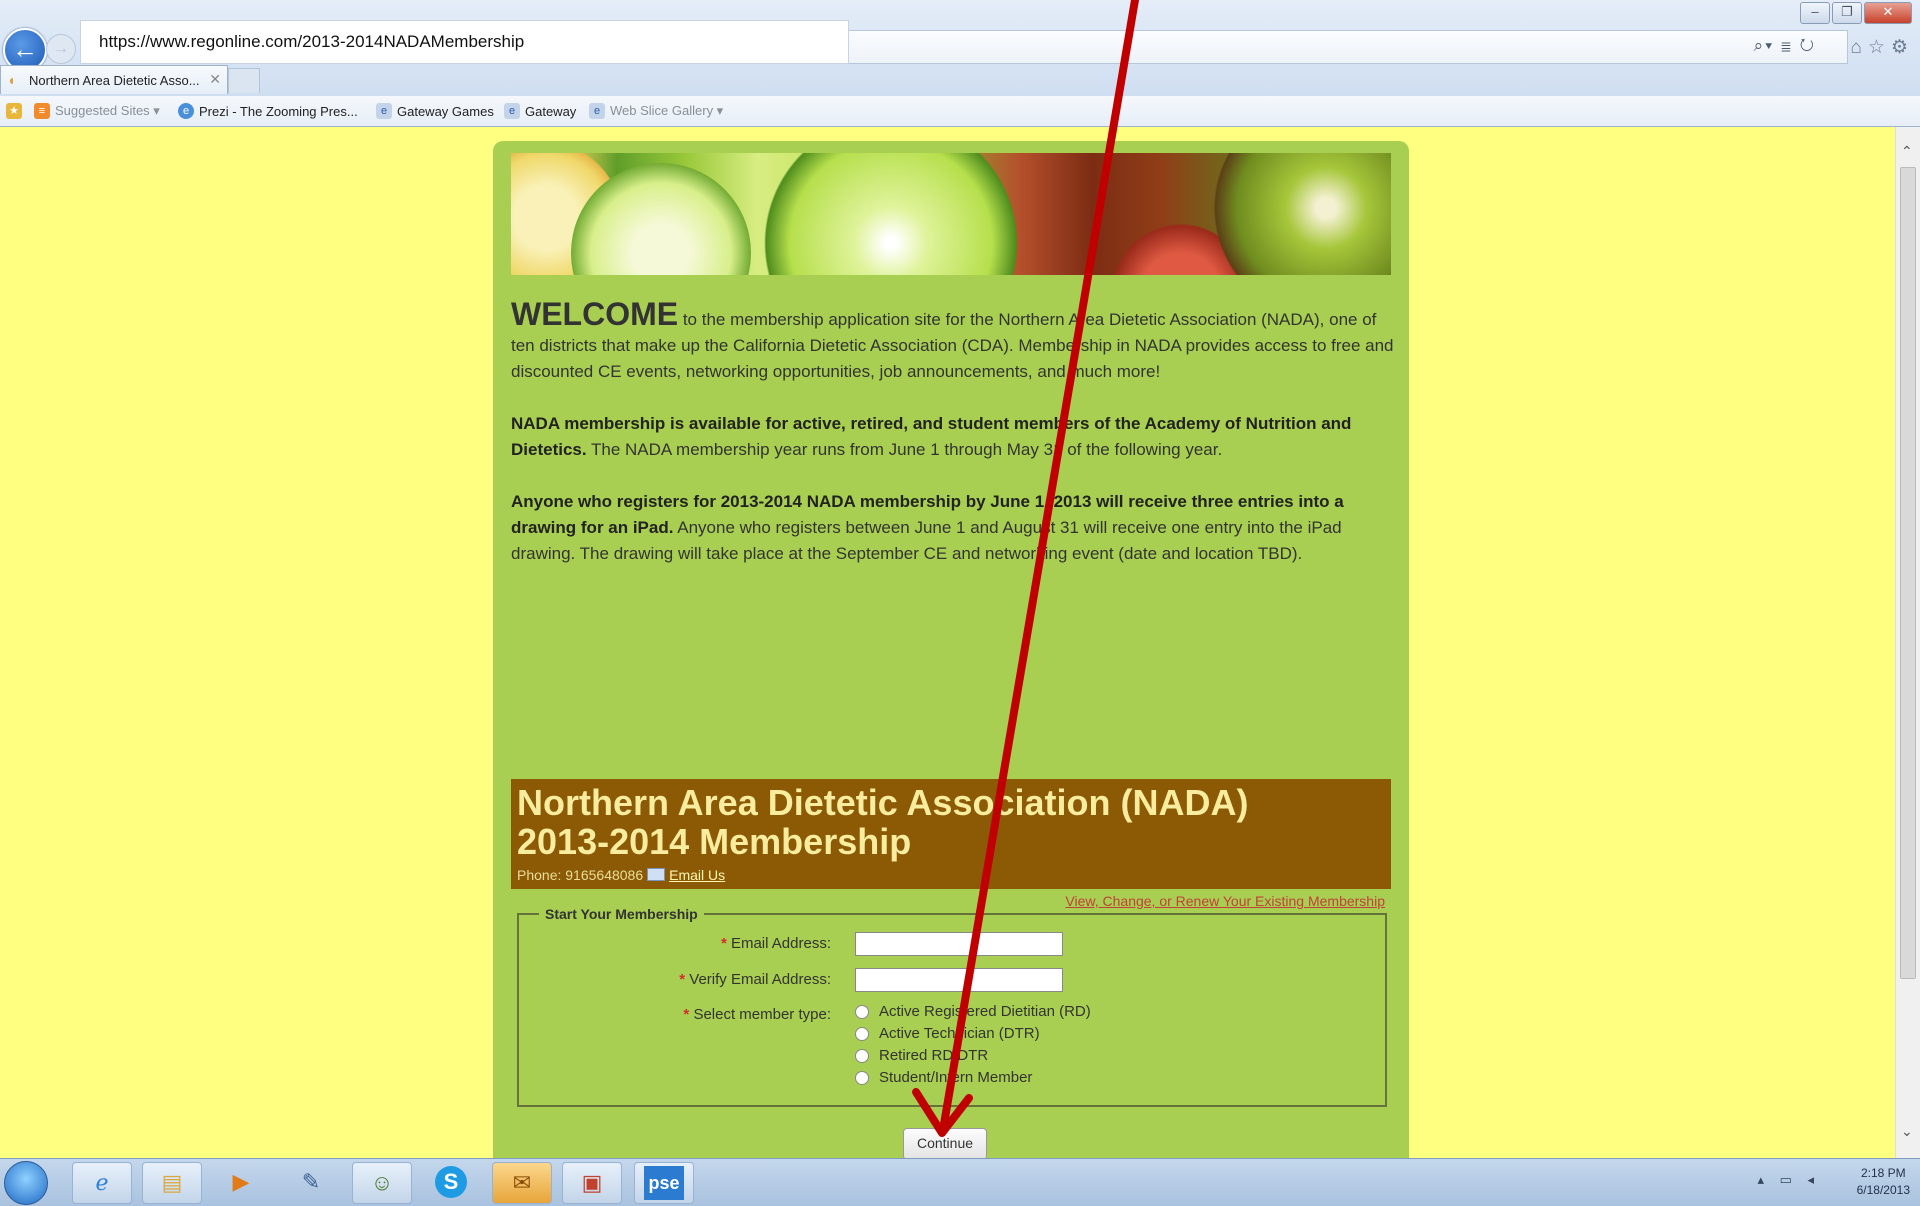 The image size is (1920, 1206). What do you see at coordinates (592, 1183) in the screenshot?
I see `powerpoint-icon: ▣` at bounding box center [592, 1183].